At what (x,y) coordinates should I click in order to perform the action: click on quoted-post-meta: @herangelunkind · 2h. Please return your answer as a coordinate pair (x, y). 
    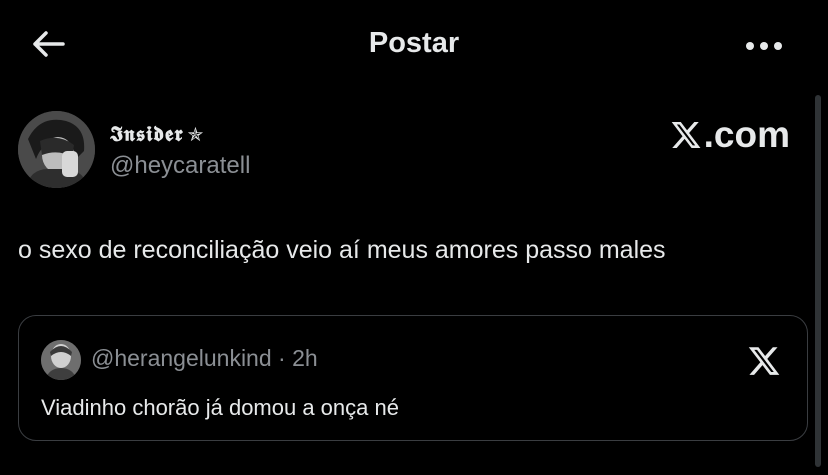
    Looking at the image, I should click on (204, 358).